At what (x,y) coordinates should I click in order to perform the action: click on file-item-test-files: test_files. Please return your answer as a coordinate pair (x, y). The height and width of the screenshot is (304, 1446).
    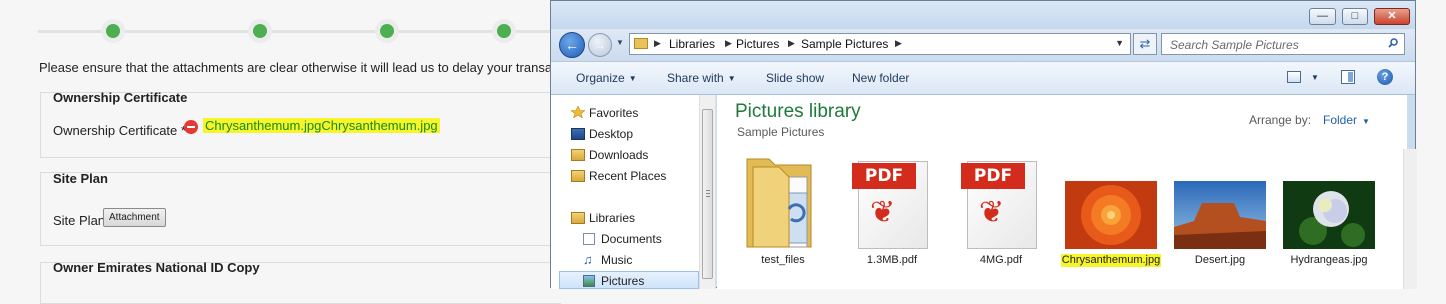
    Looking at the image, I should click on (783, 220).